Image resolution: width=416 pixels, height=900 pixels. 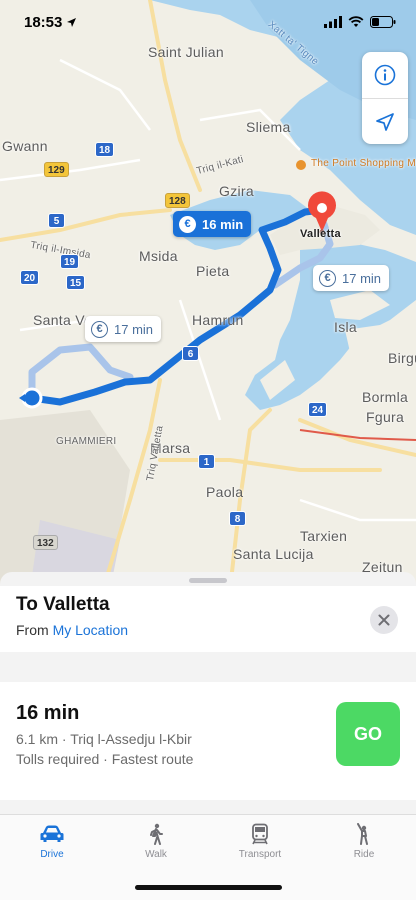 What do you see at coordinates (43, 22) in the screenshot?
I see `clock: 18:53` at bounding box center [43, 22].